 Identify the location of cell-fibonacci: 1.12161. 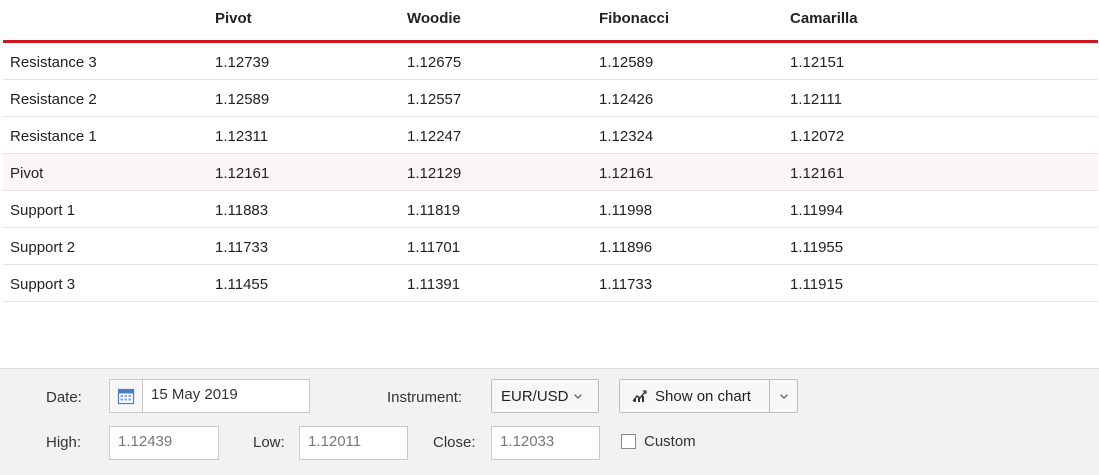
(626, 173).